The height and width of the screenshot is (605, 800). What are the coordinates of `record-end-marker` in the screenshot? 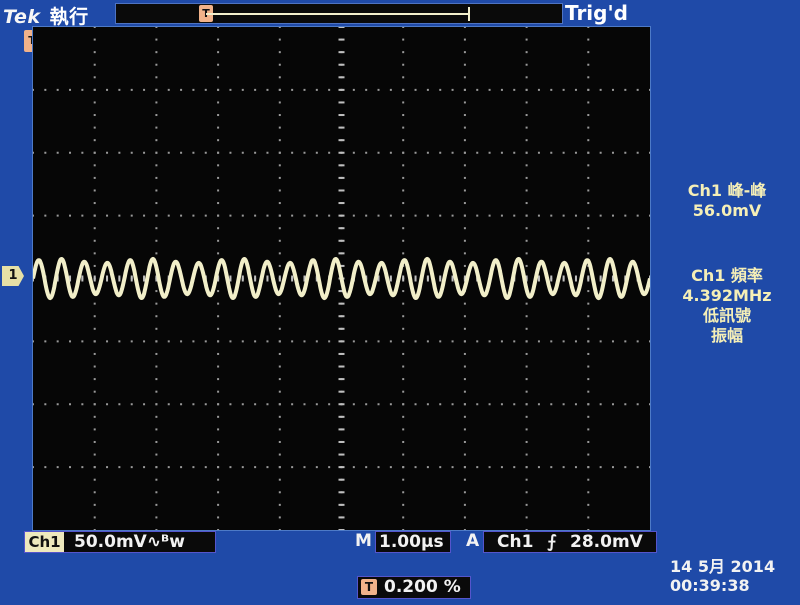 It's located at (469, 14).